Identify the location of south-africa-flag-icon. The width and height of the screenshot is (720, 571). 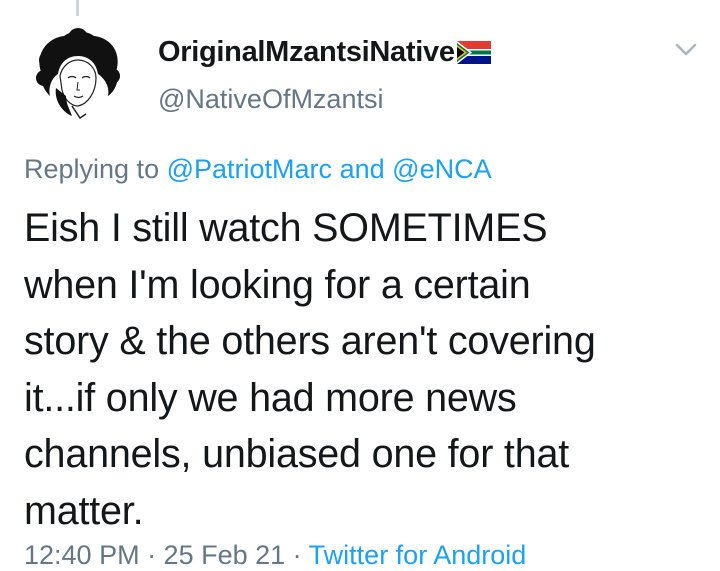
(473, 52).